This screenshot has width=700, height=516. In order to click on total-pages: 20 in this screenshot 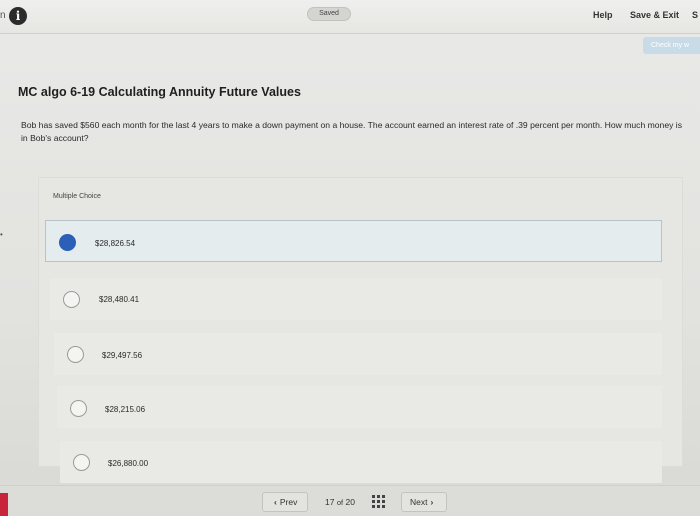, I will do `click(350, 502)`.